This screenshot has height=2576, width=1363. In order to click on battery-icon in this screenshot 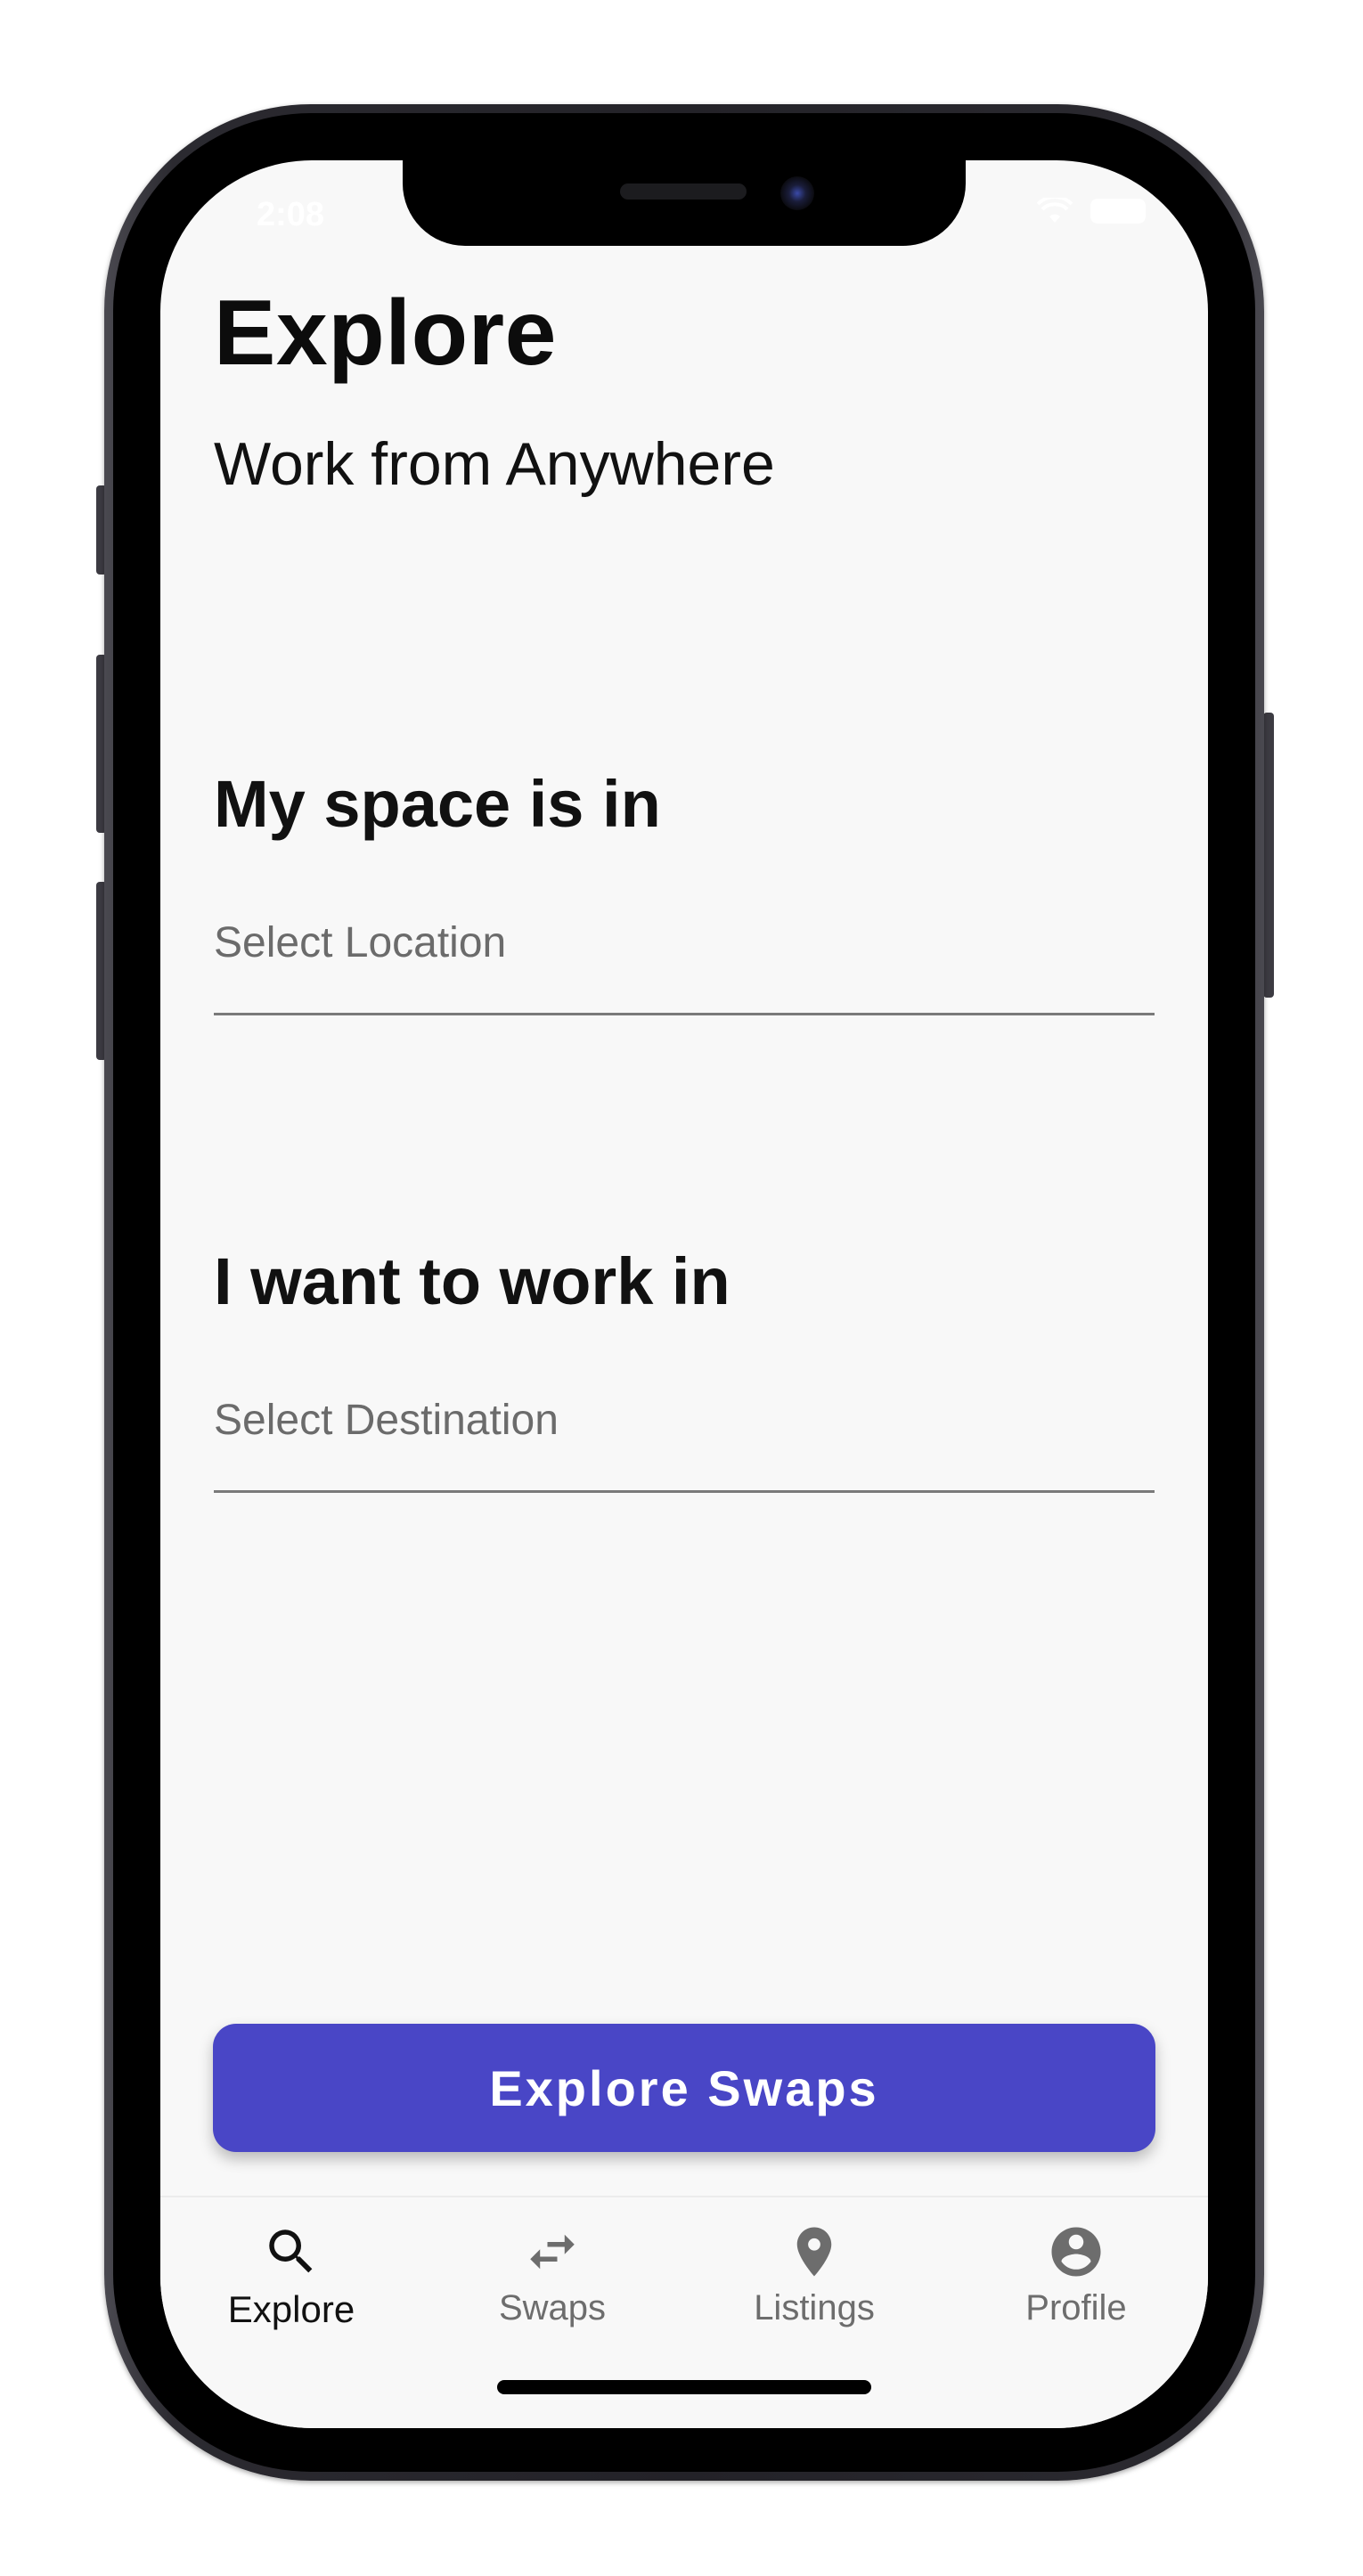, I will do `click(1118, 211)`.